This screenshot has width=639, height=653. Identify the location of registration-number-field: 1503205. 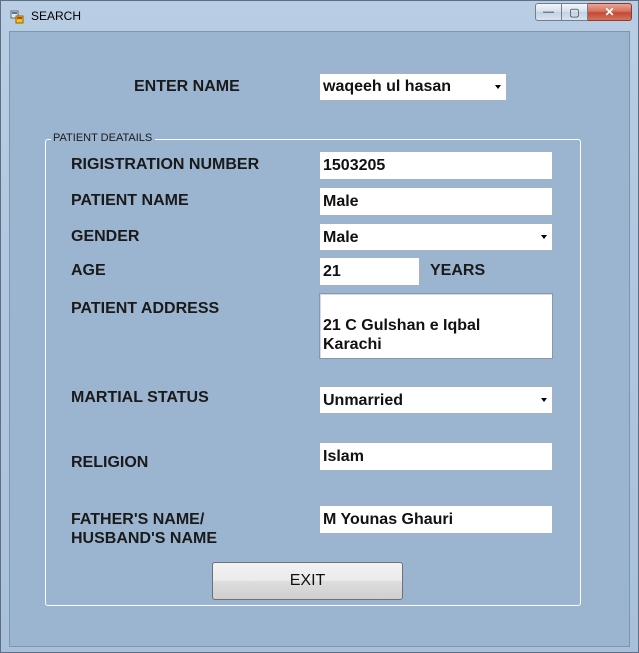
(436, 165).